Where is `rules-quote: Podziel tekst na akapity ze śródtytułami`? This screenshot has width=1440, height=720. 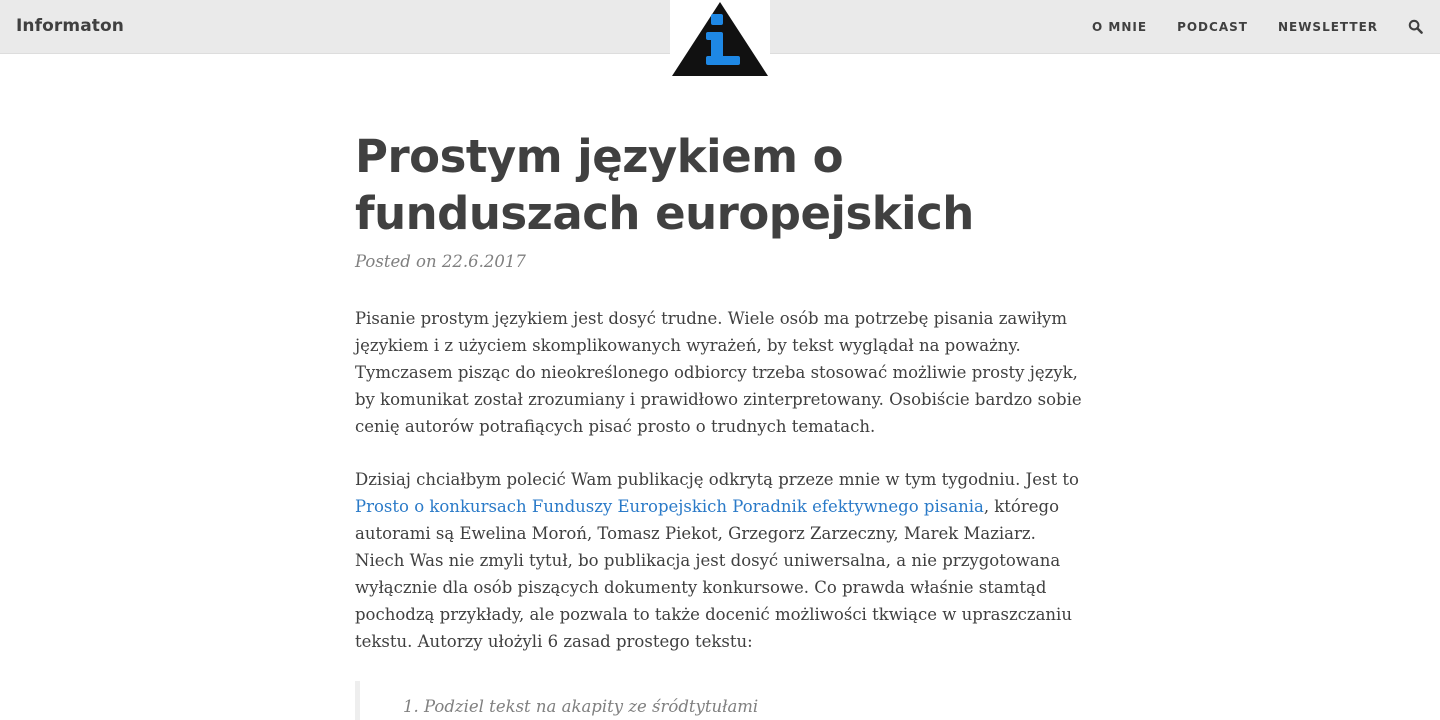 rules-quote: Podziel tekst na akapity ze śródtytułami is located at coordinates (720, 700).